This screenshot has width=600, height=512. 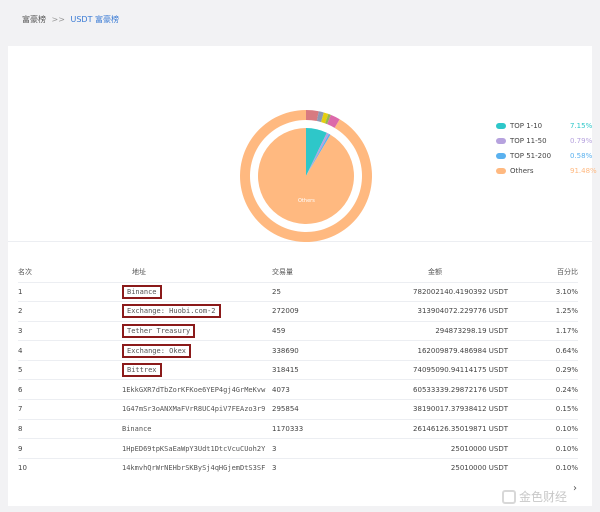 What do you see at coordinates (285, 370) in the screenshot?
I see `tx-cell-text: 318415` at bounding box center [285, 370].